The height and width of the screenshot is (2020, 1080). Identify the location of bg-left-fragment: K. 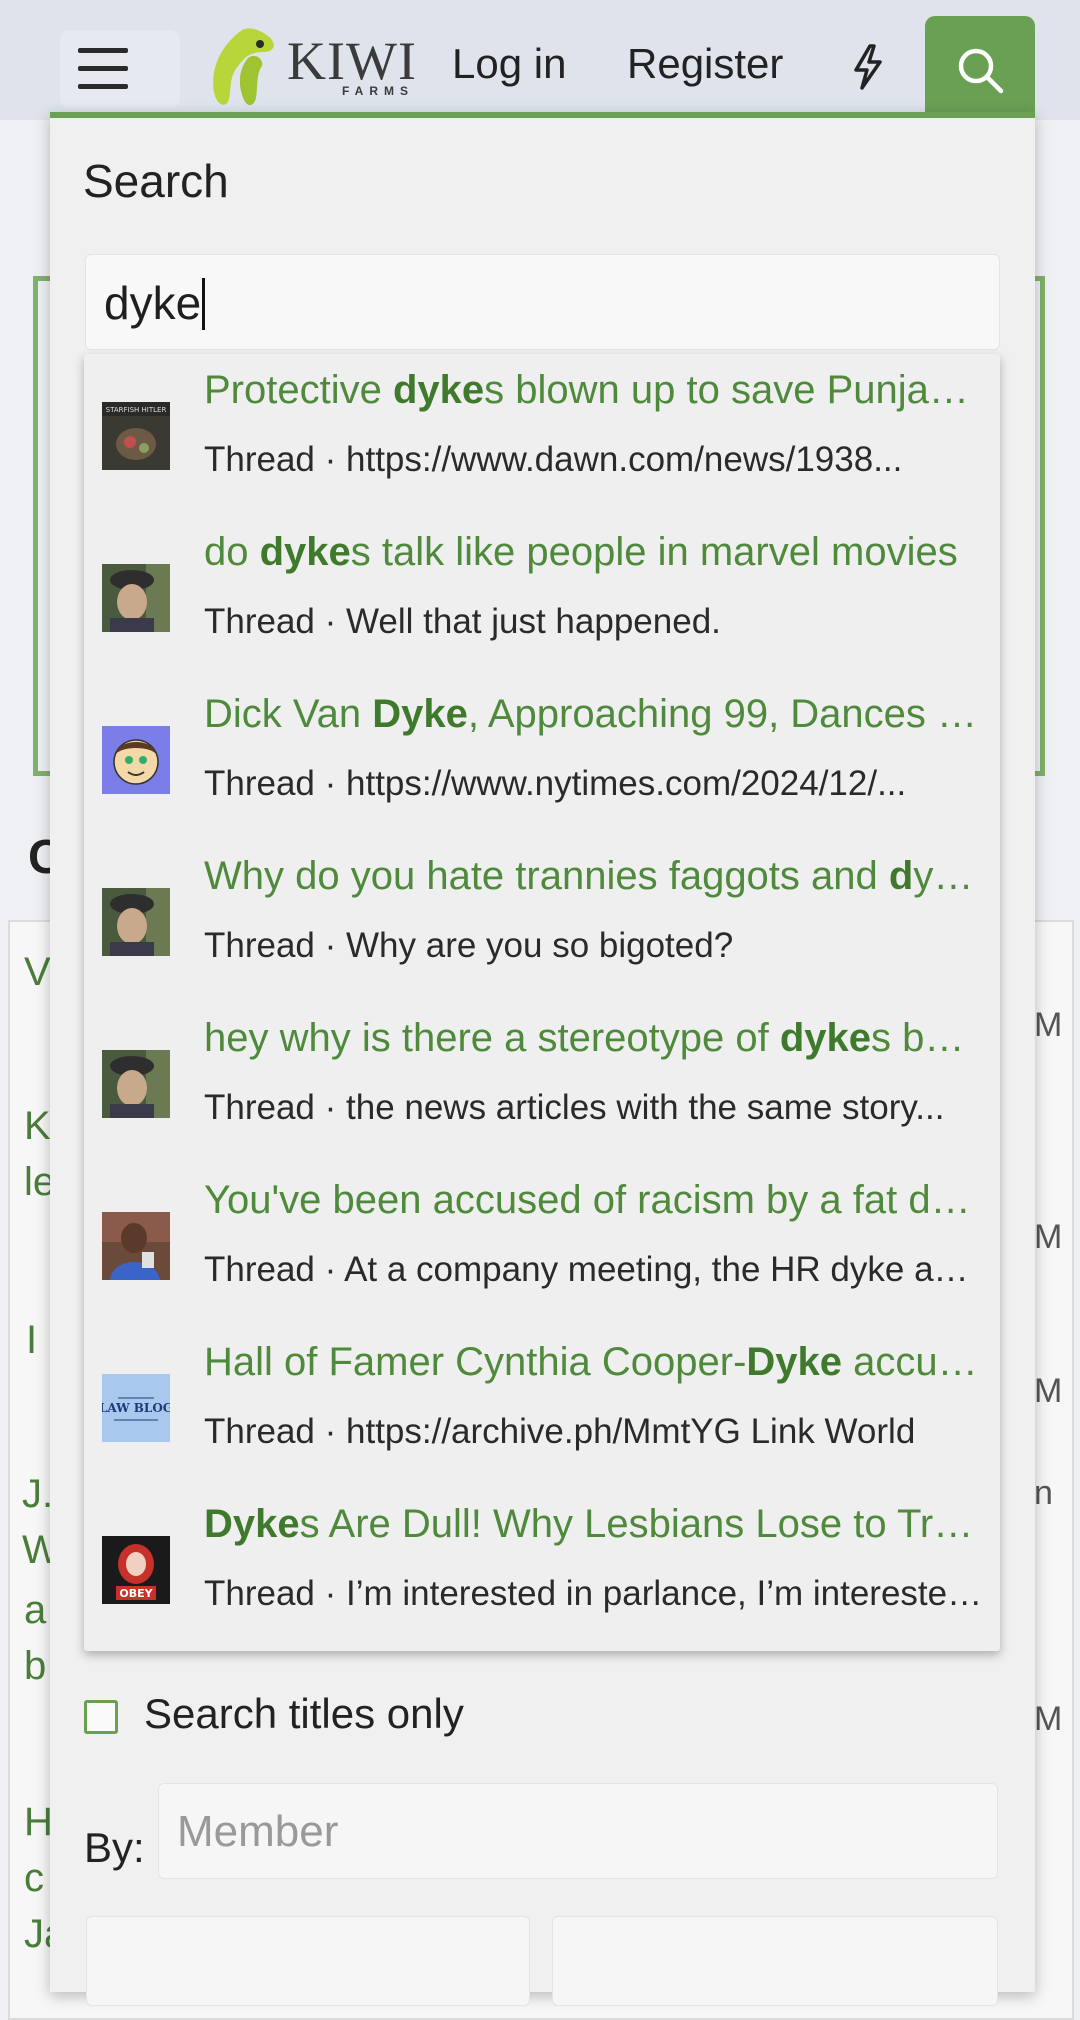
(37, 1126).